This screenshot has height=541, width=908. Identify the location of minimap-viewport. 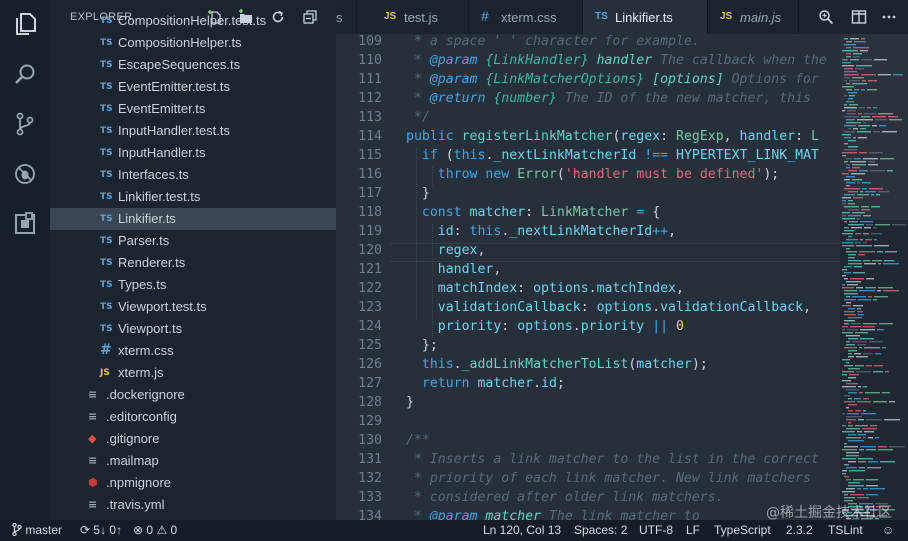
(874, 127).